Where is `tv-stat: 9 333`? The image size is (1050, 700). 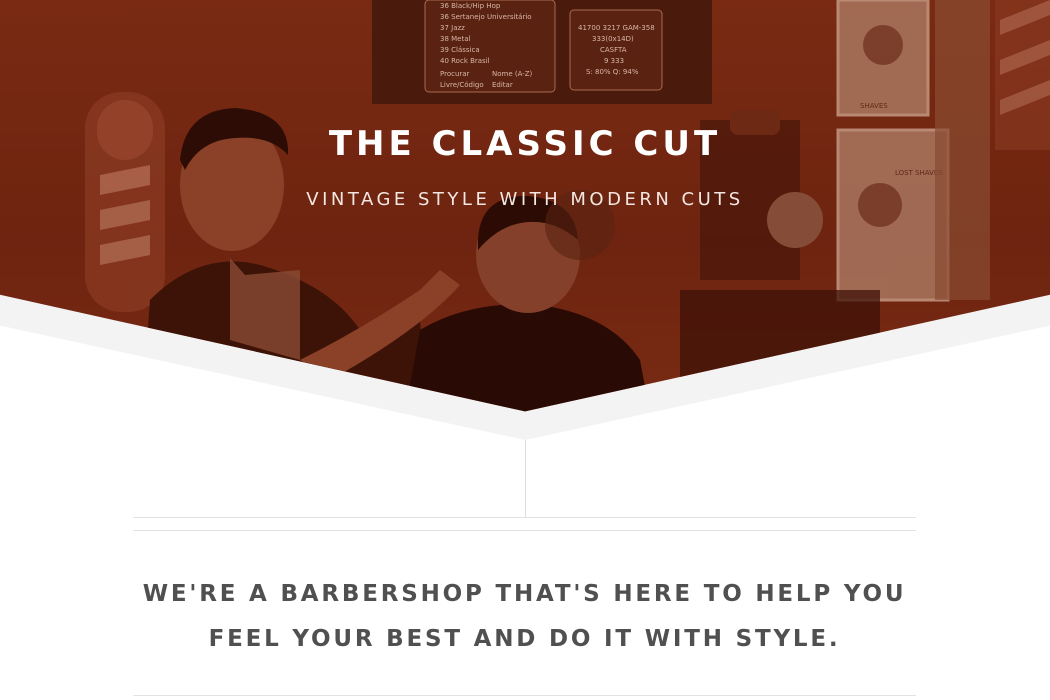
tv-stat: 9 333 is located at coordinates (614, 61).